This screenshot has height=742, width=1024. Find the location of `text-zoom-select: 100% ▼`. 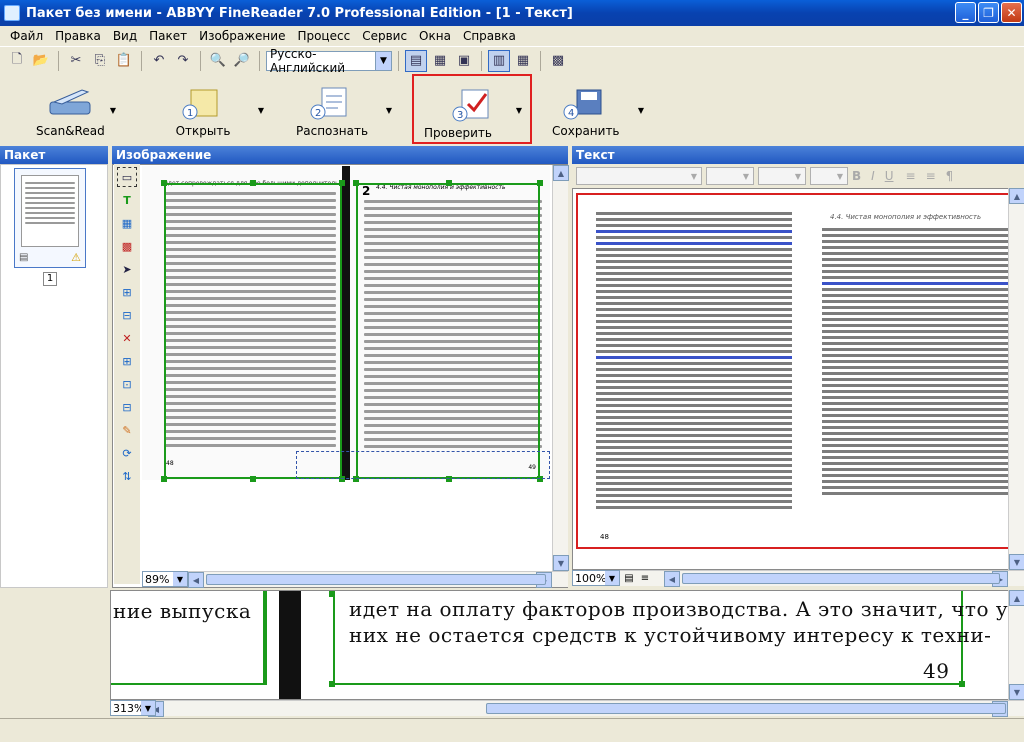

text-zoom-select: 100% ▼ is located at coordinates (596, 578).